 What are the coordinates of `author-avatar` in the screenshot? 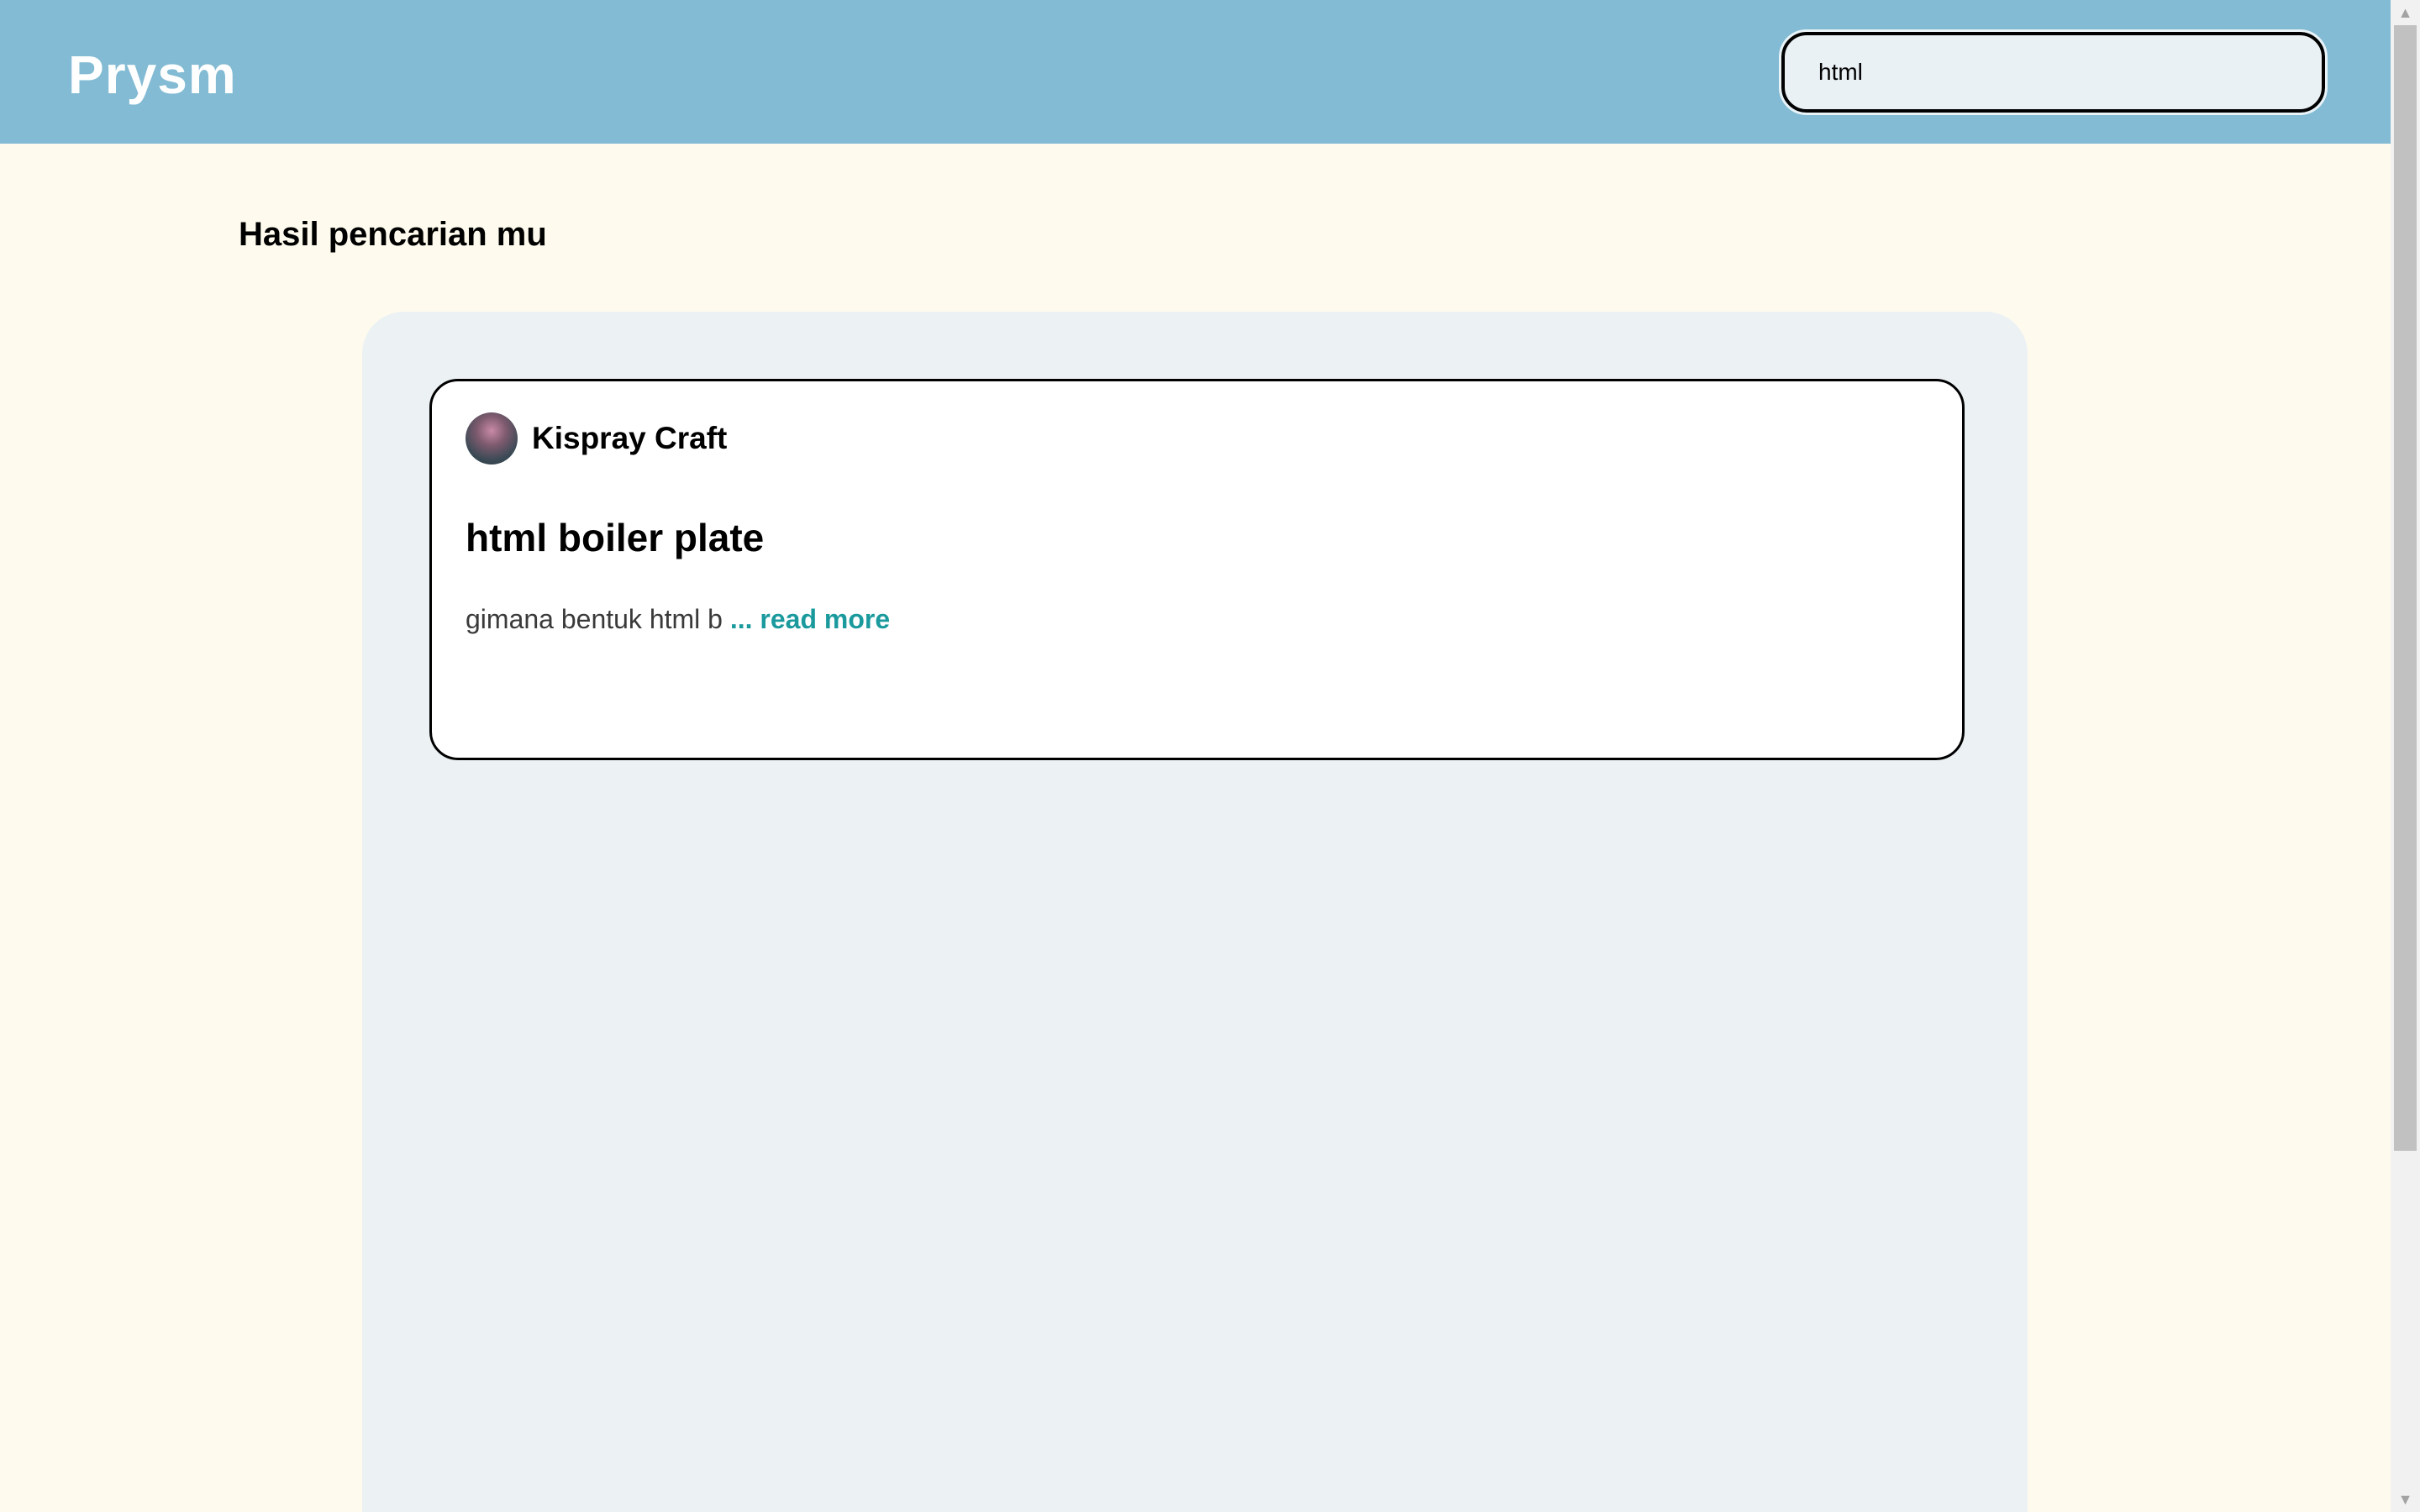 It's located at (492, 438).